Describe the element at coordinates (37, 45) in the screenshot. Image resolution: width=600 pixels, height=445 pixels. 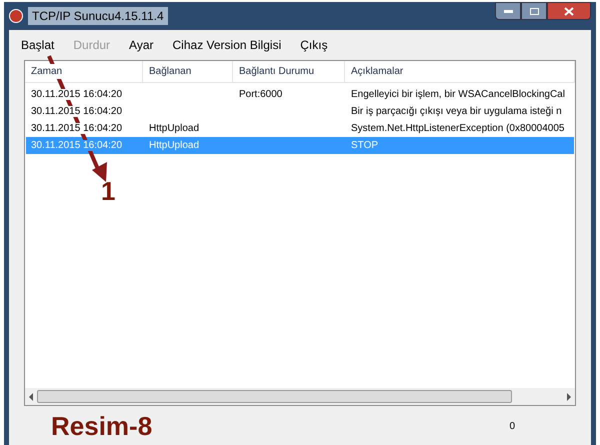
I see `menu-item: Başlat` at that location.